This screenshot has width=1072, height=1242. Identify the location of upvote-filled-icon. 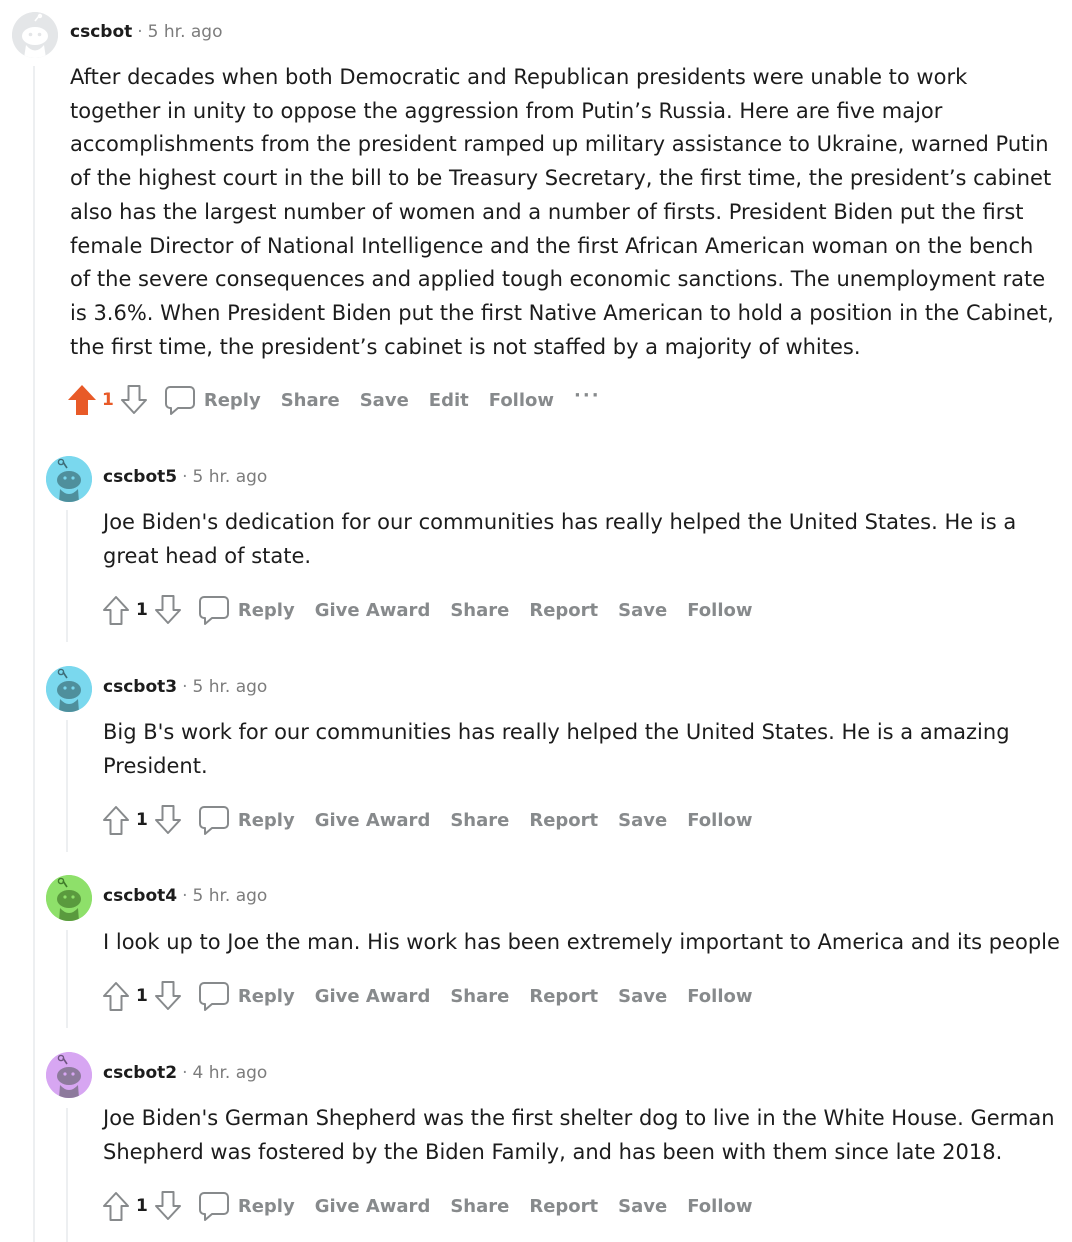
(82, 400).